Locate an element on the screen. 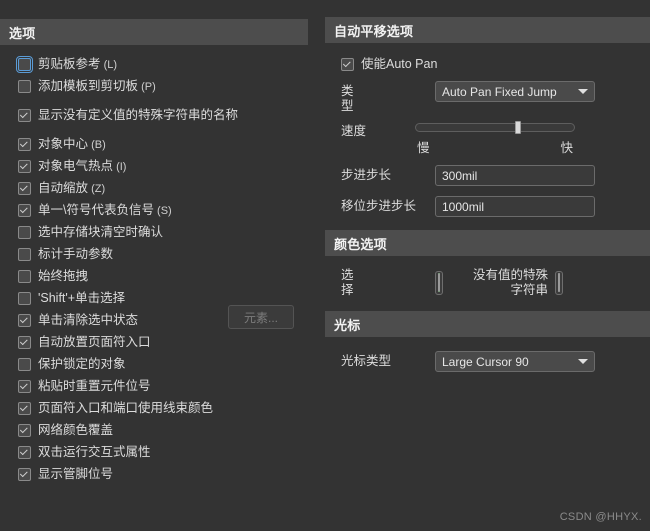 This screenshot has width=650, height=531. option-label: 显示管脚位号 is located at coordinates (76, 473).